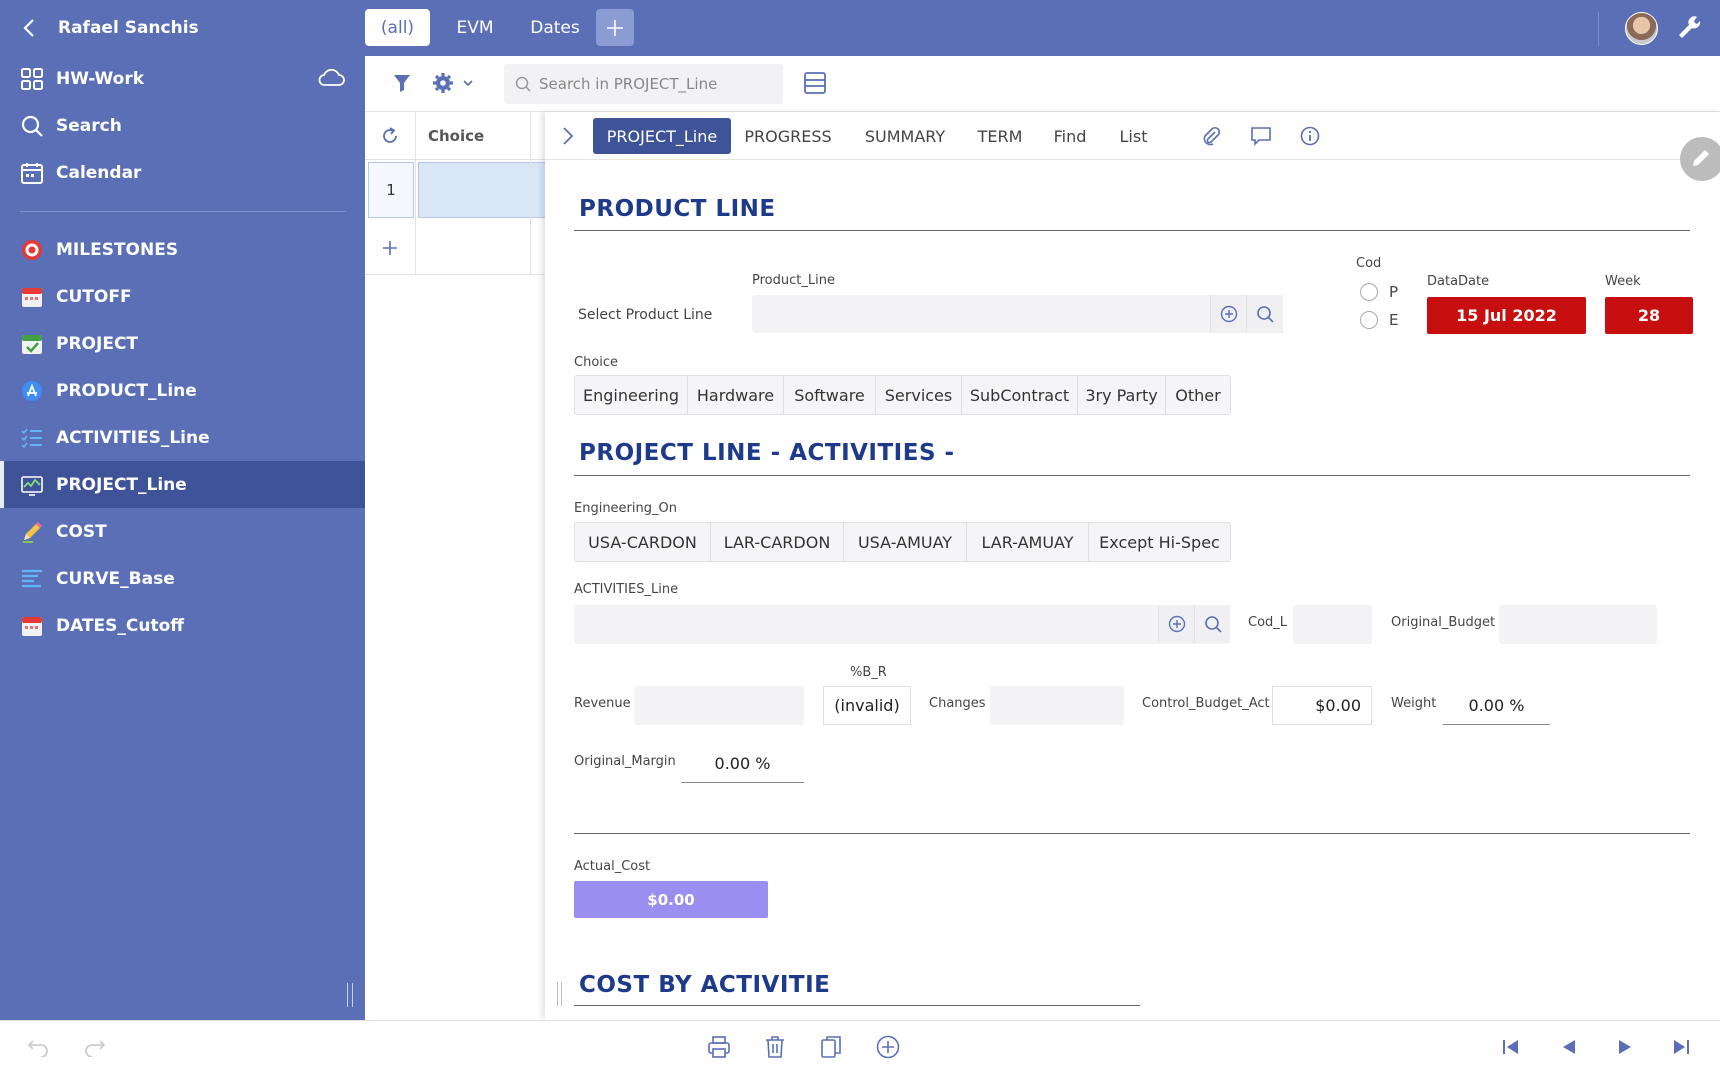 This screenshot has height=1075, width=1720. What do you see at coordinates (1689, 27) in the screenshot?
I see `wrench-icon` at bounding box center [1689, 27].